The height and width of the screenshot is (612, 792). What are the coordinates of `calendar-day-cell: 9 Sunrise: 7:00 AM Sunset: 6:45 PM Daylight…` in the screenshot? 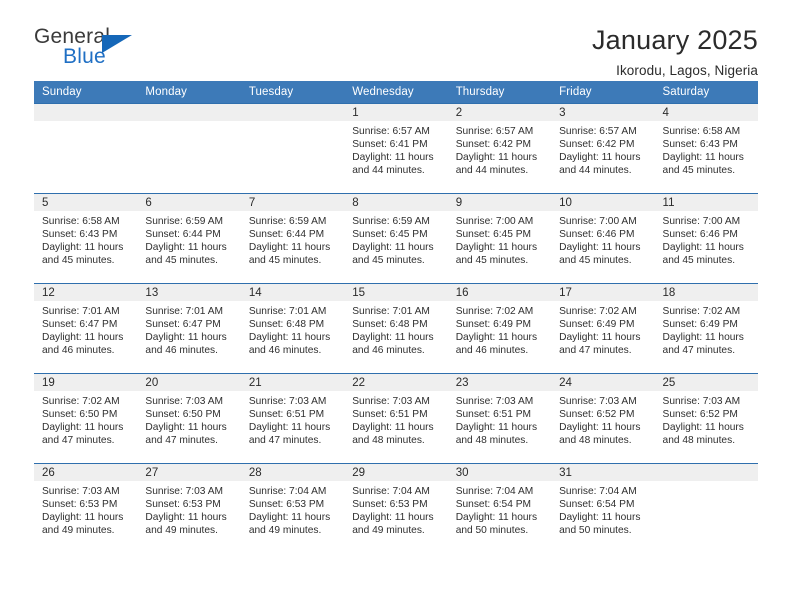 It's located at (499, 238).